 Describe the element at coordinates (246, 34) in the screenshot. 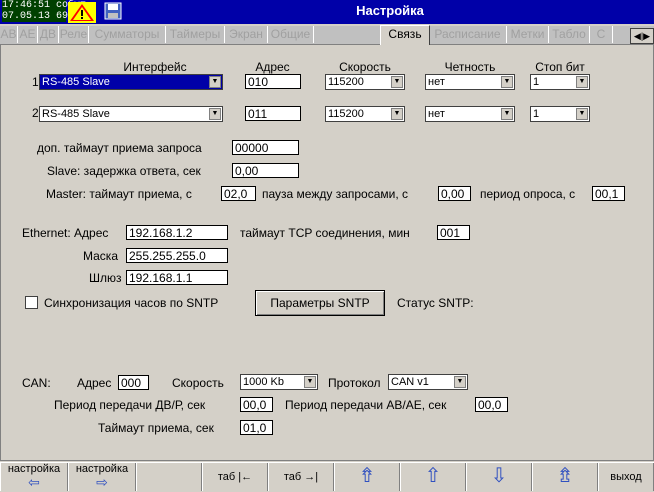

I see `tab-screen: Экран` at that location.